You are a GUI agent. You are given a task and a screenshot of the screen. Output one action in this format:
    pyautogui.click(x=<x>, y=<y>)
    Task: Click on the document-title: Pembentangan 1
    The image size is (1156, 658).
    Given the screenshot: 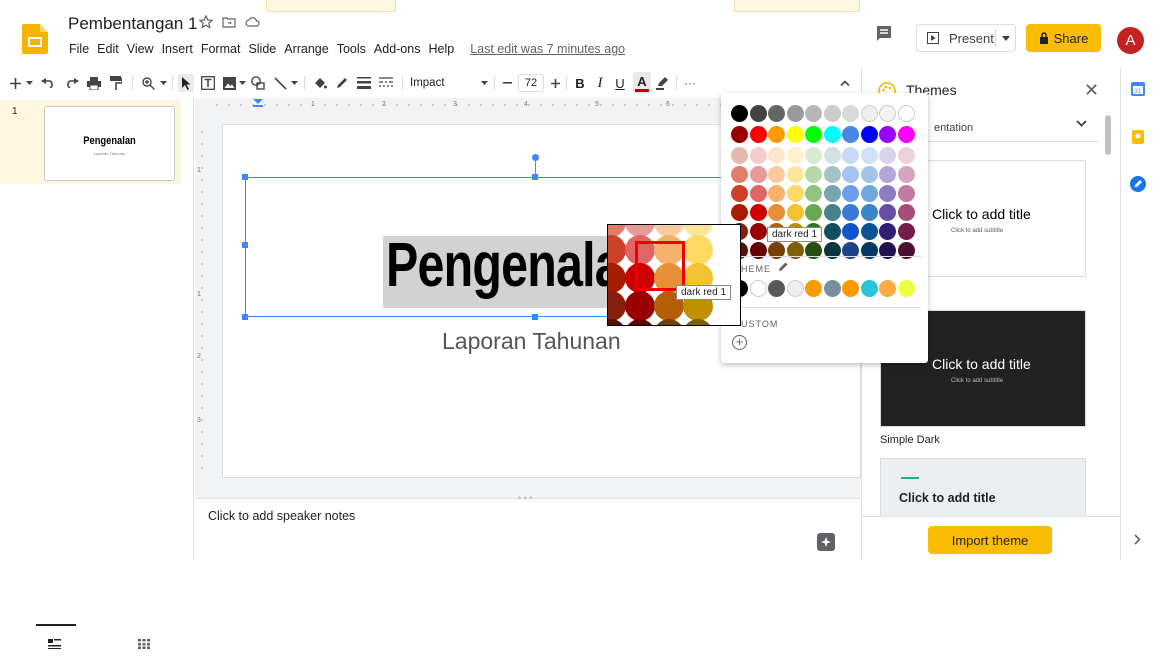 What is the action you would take?
    pyautogui.click(x=133, y=24)
    